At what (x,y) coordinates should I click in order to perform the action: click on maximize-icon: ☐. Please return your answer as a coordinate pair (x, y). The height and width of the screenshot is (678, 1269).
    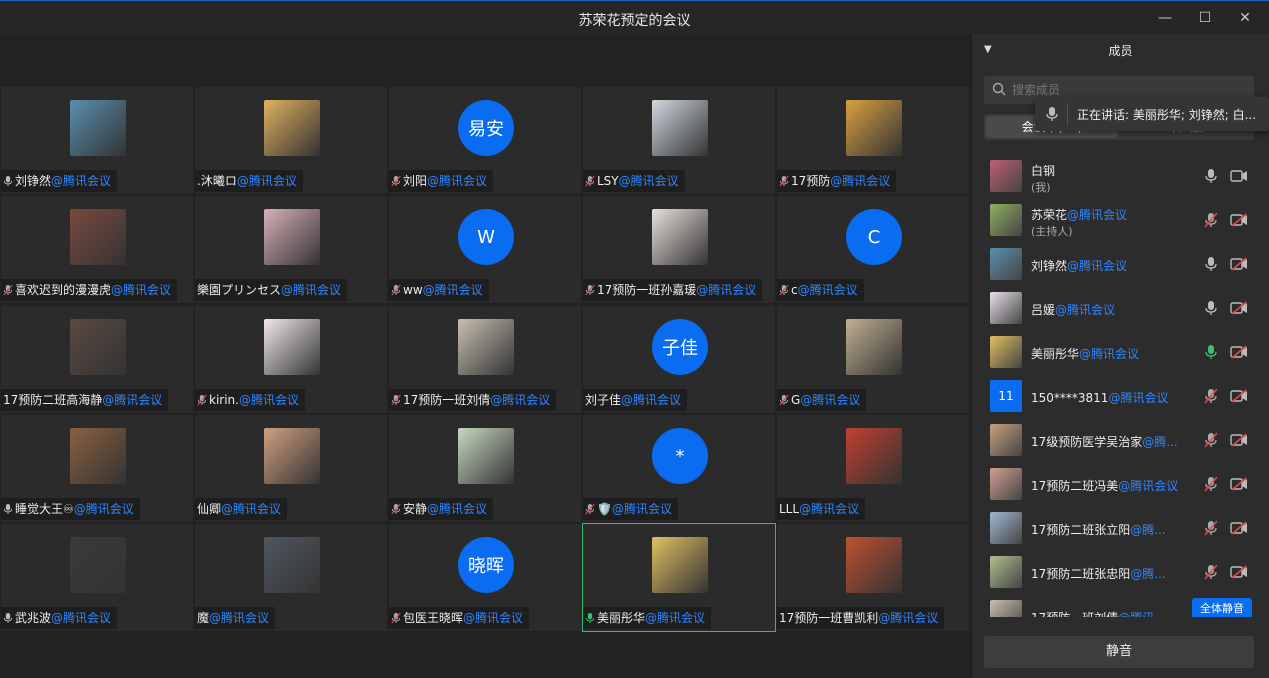
    Looking at the image, I should click on (1205, 18).